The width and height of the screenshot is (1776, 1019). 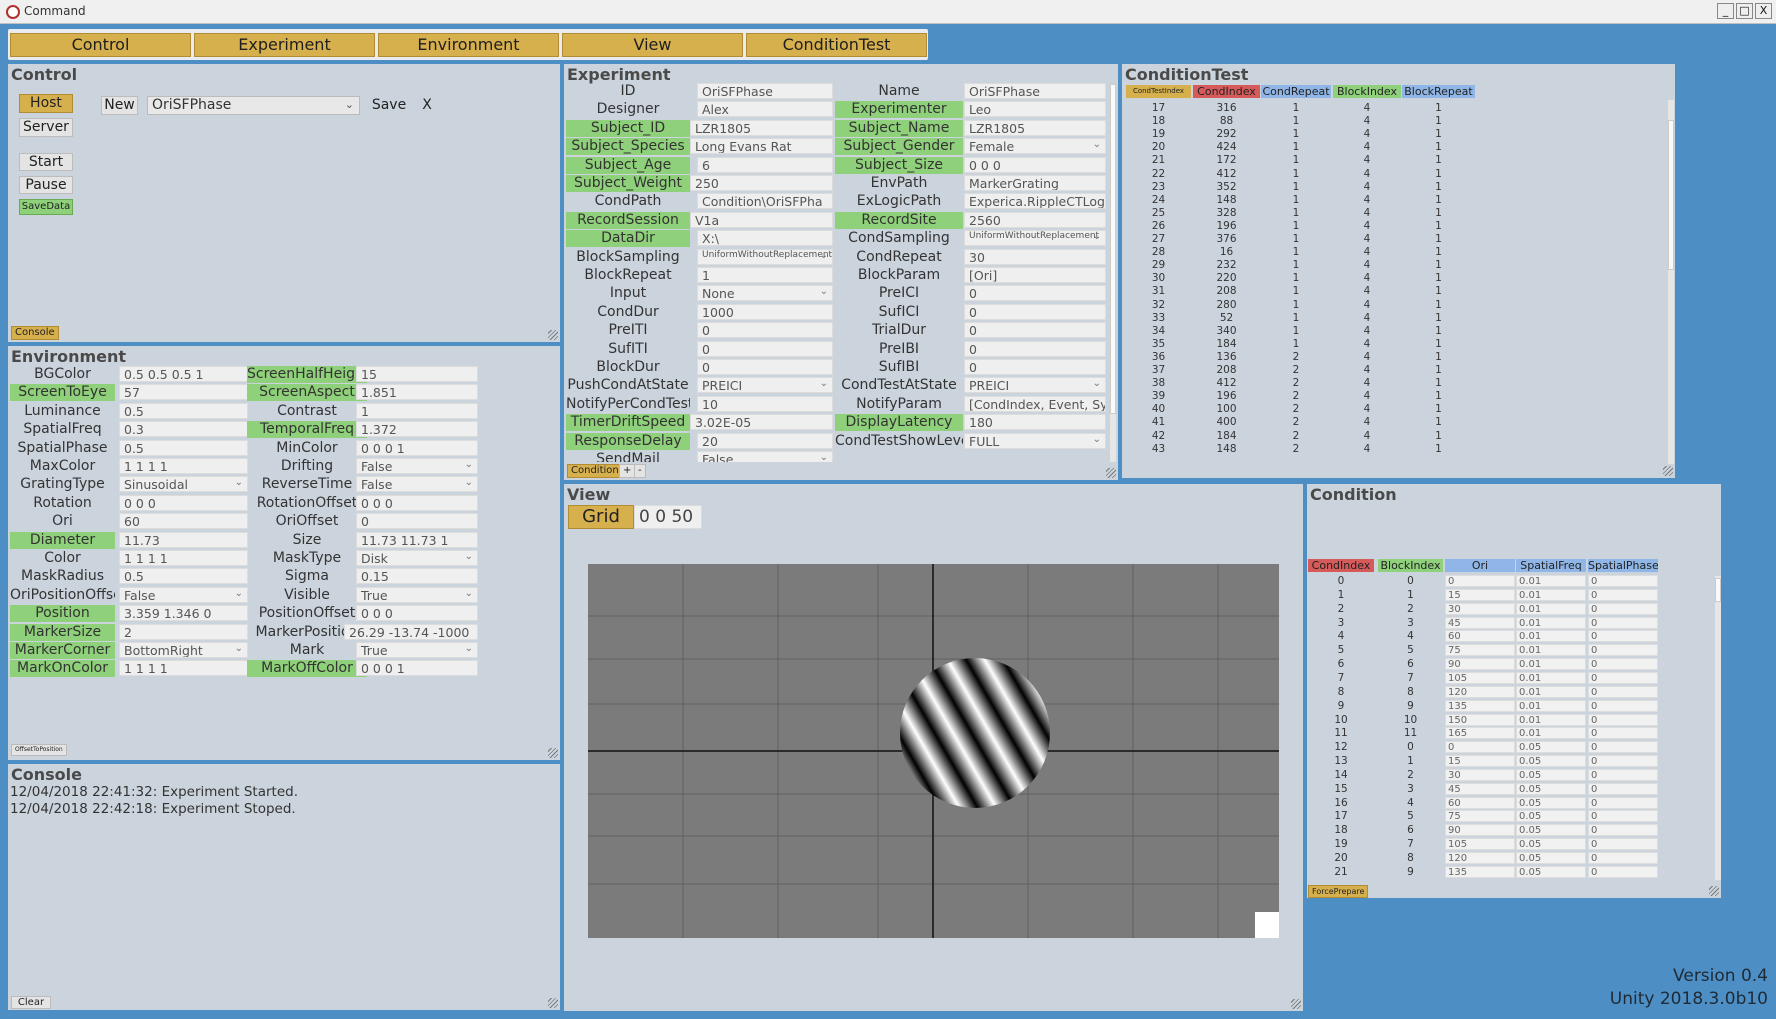 I want to click on env-param-value: 2, so click(x=183, y=631).